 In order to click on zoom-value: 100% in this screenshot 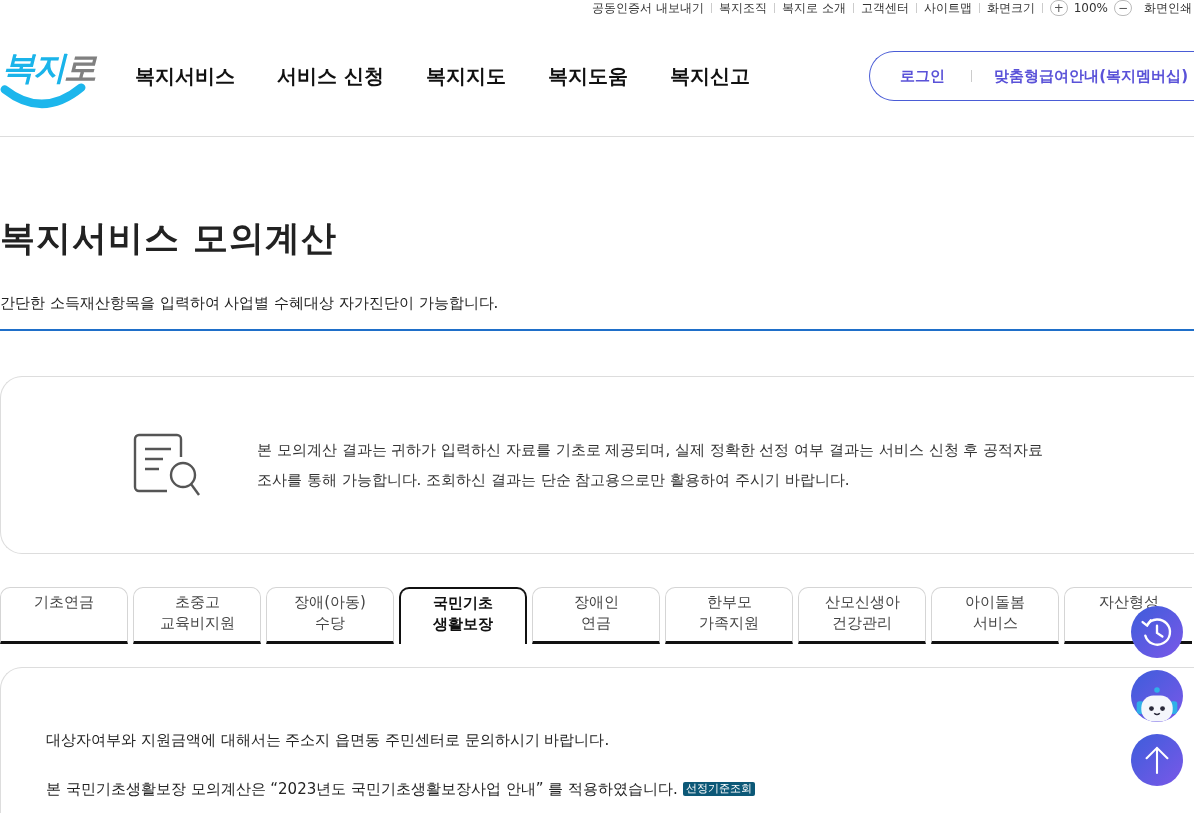, I will do `click(1090, 8)`.